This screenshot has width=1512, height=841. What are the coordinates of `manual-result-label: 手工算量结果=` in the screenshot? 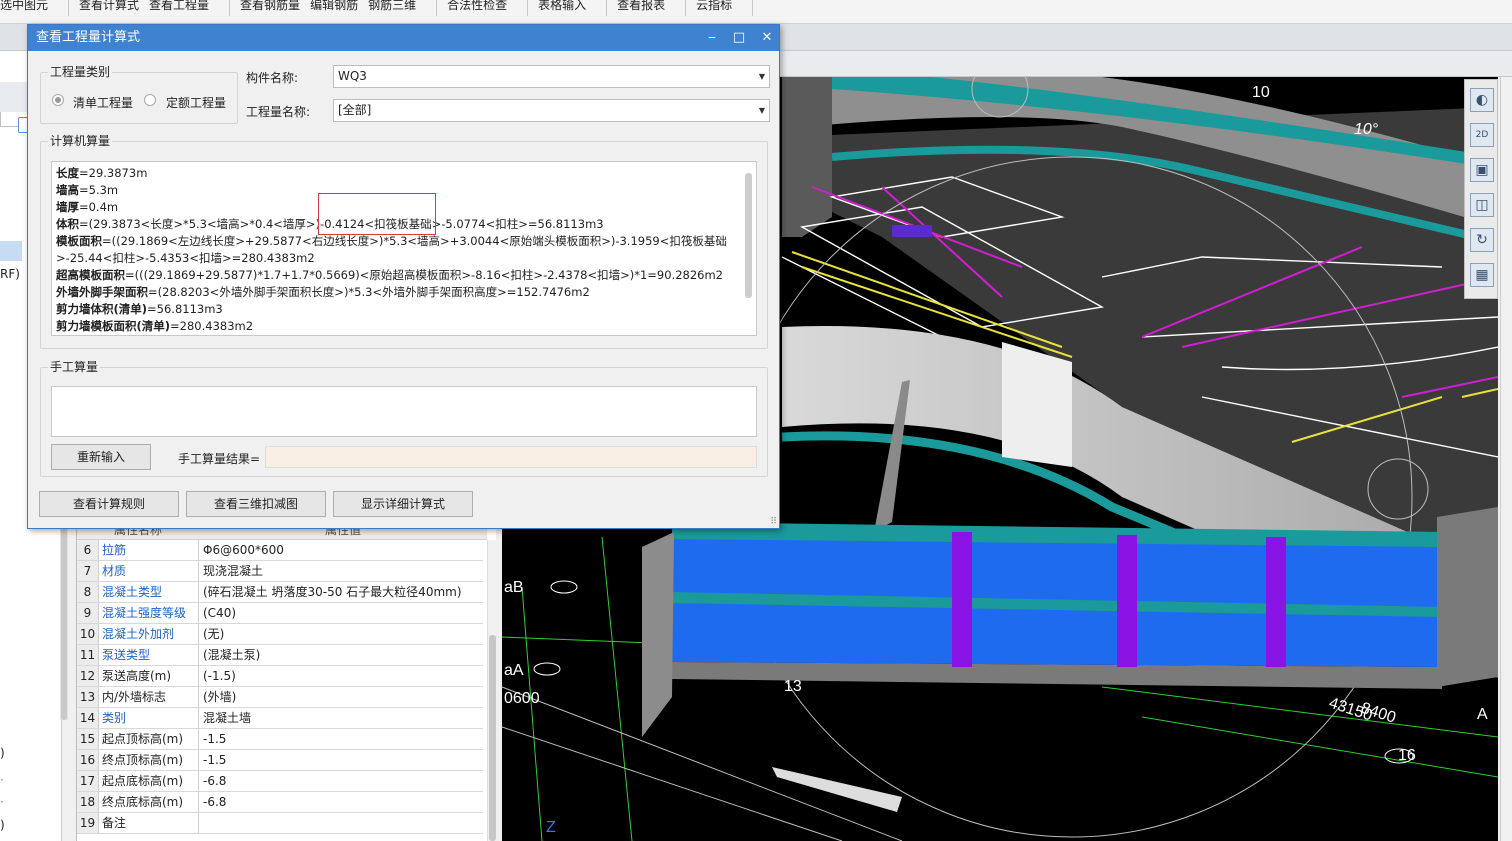 It's located at (219, 459).